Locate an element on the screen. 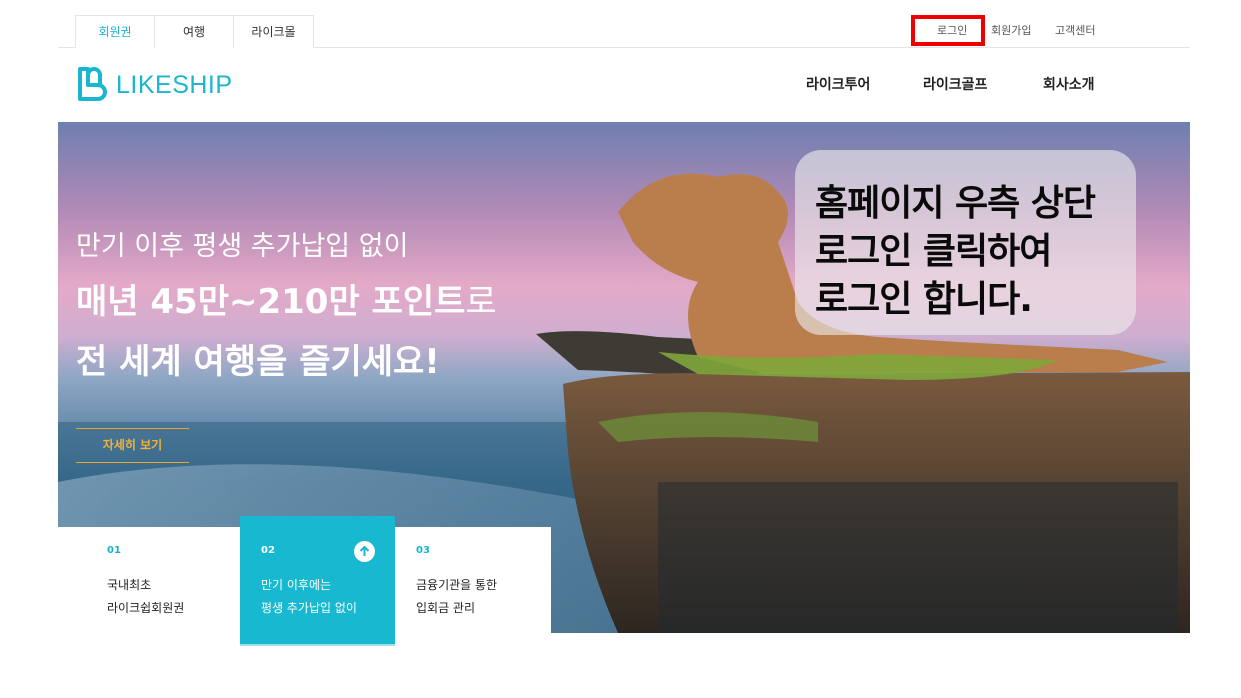  feature-line-2: 평생 추가납입 없이 is located at coordinates (309, 608).